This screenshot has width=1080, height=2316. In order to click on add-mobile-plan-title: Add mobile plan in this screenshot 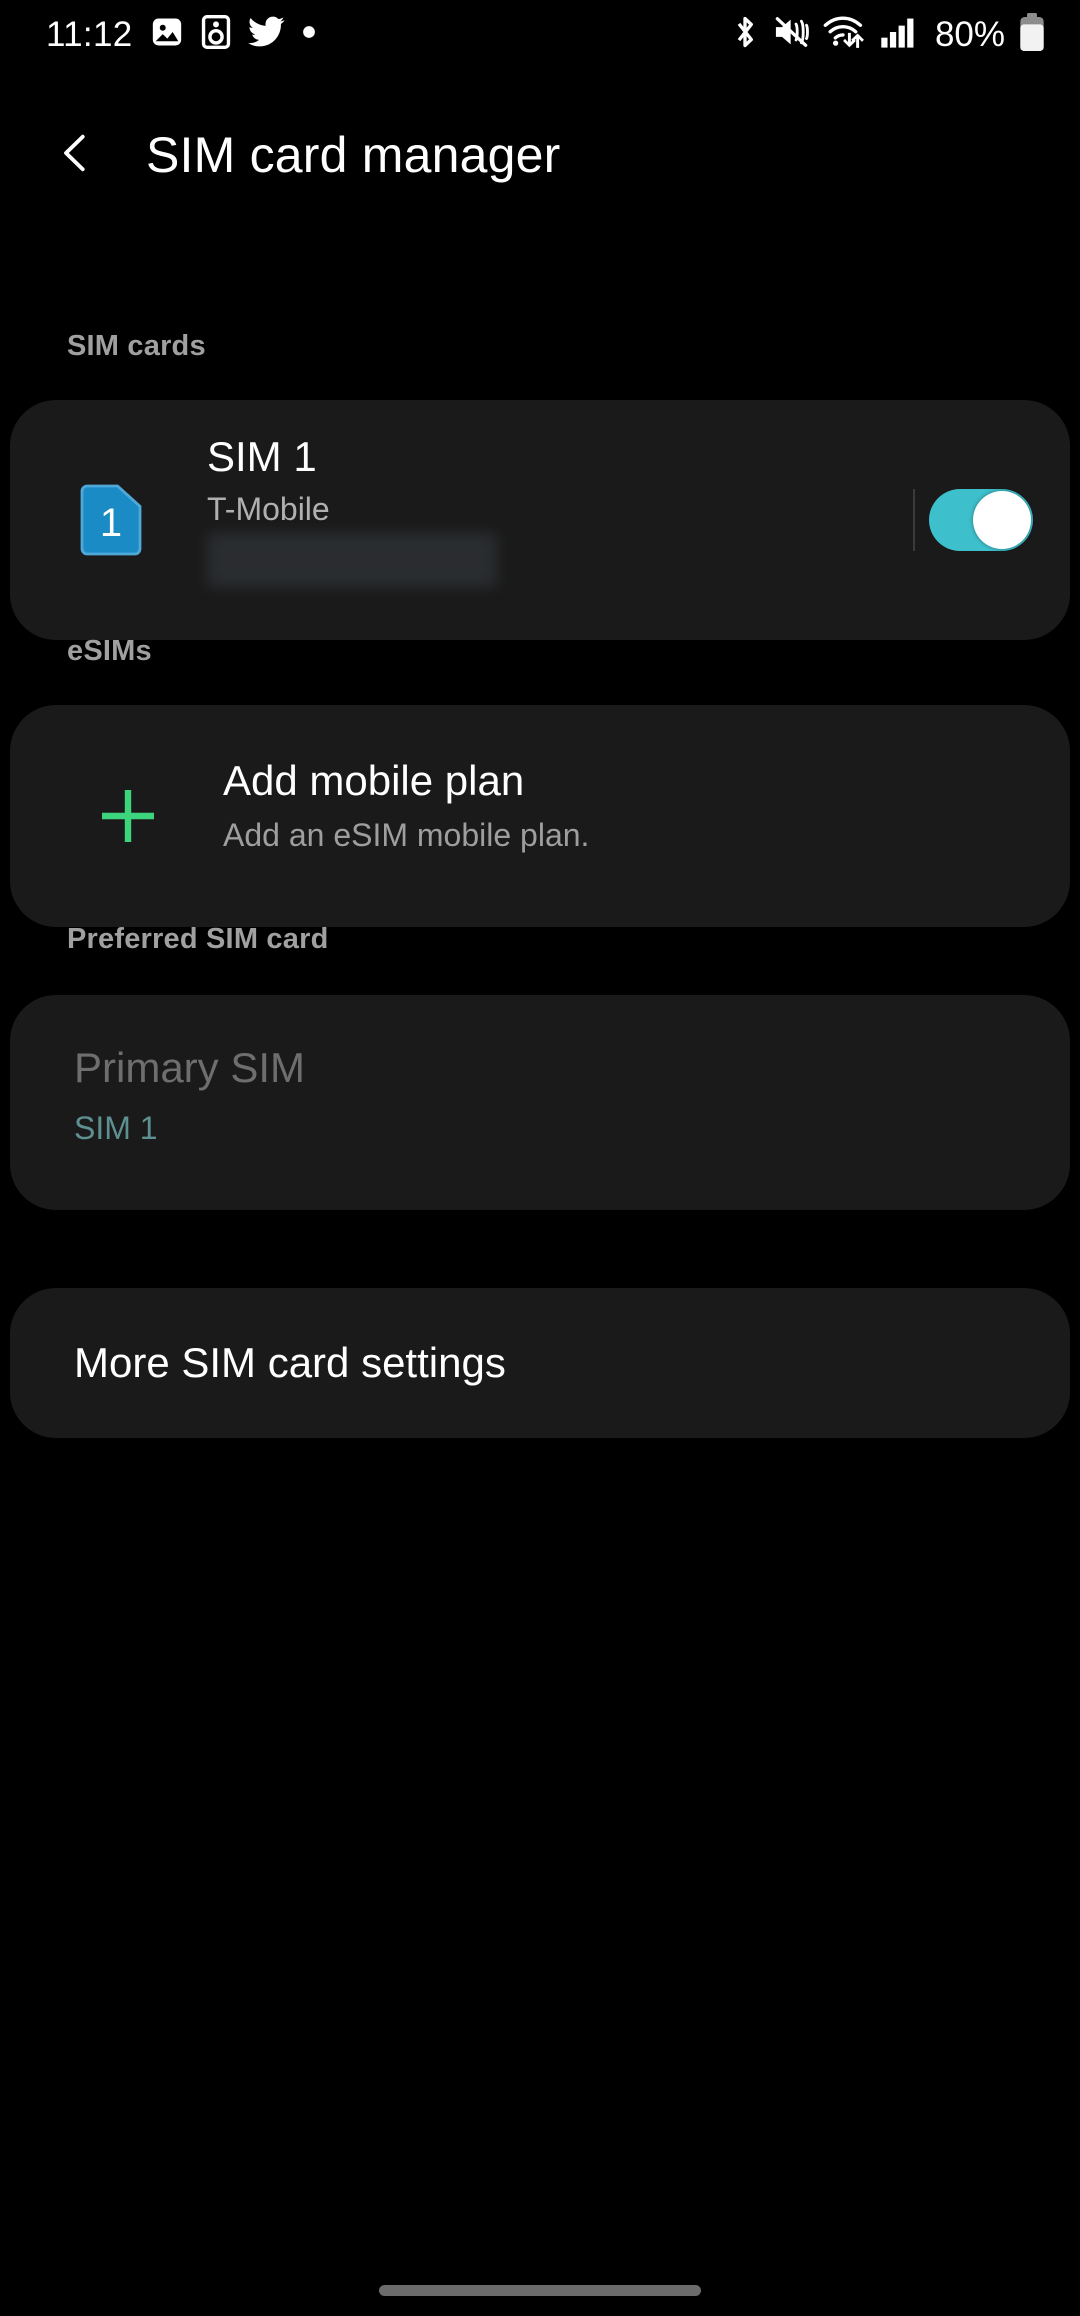, I will do `click(374, 780)`.